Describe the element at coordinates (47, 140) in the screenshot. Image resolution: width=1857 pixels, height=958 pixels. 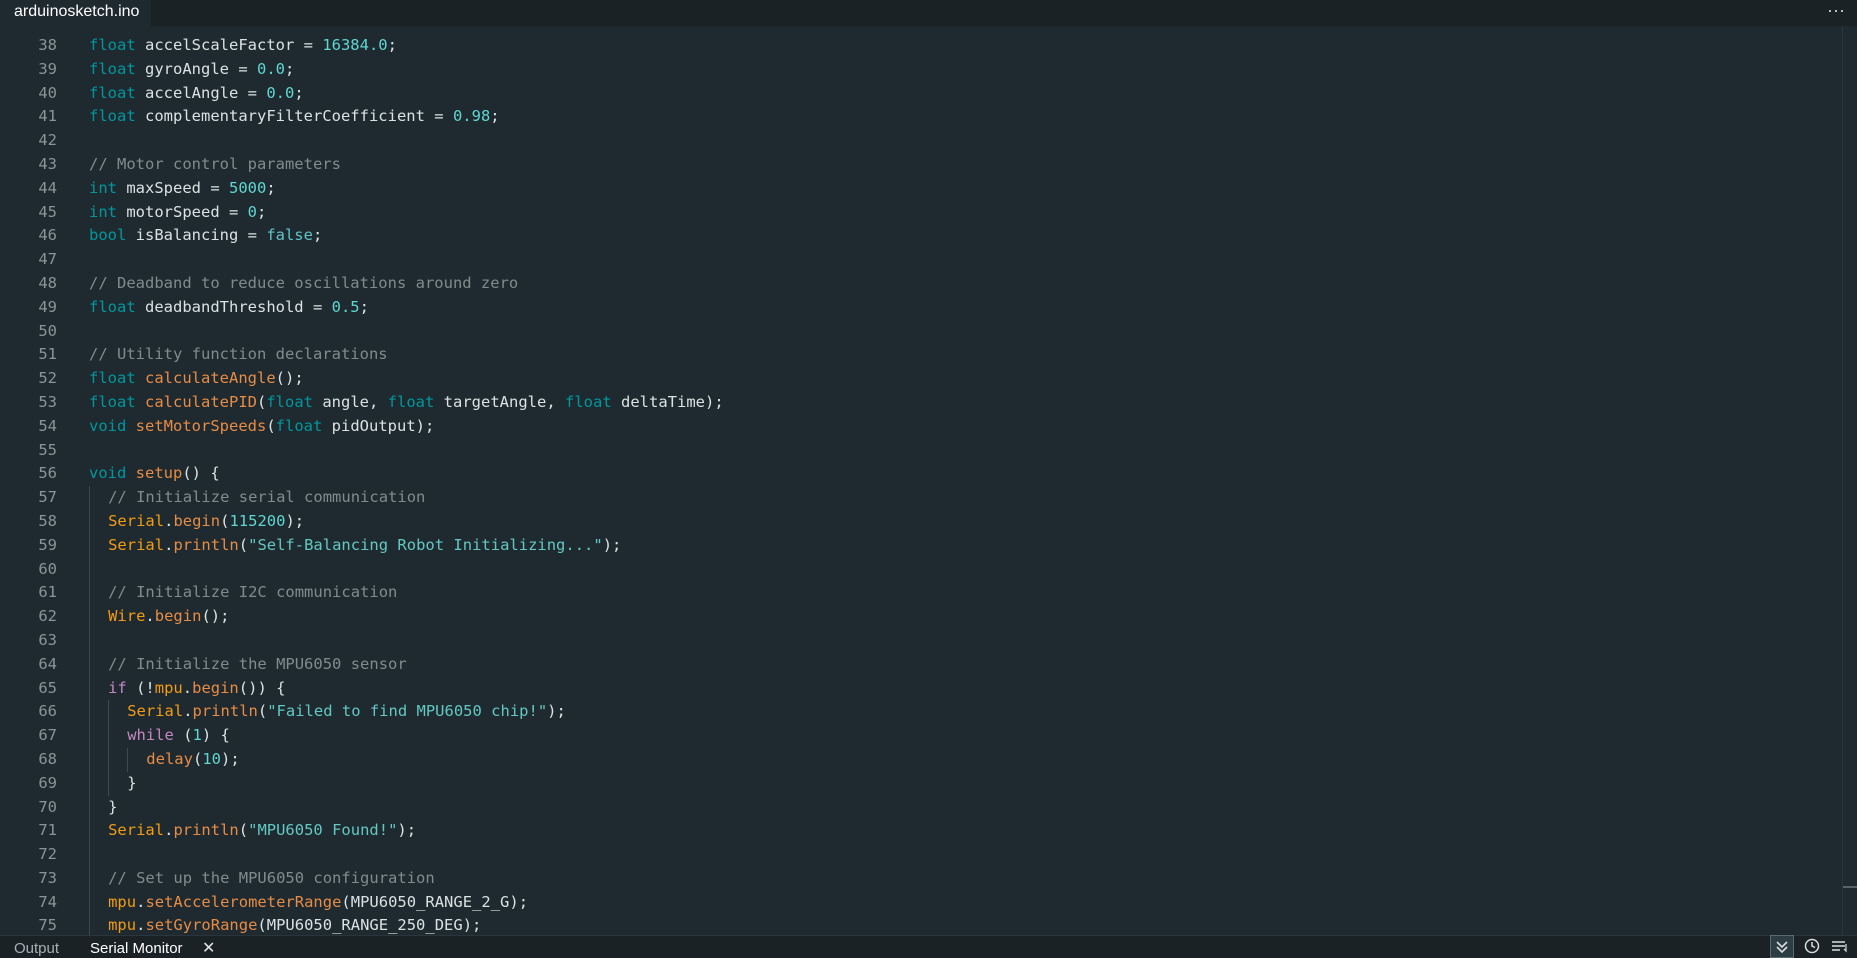
I see `line-number: 42` at that location.